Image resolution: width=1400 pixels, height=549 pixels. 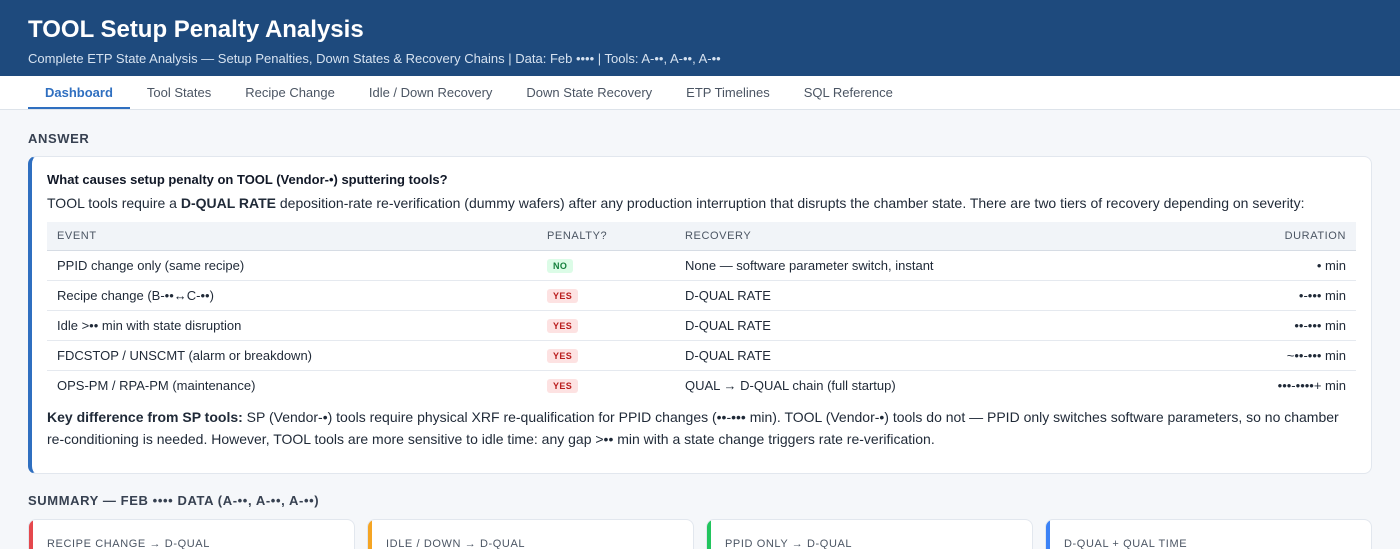 What do you see at coordinates (145, 417) in the screenshot?
I see `key-difference-label: Key difference from SP tools:` at bounding box center [145, 417].